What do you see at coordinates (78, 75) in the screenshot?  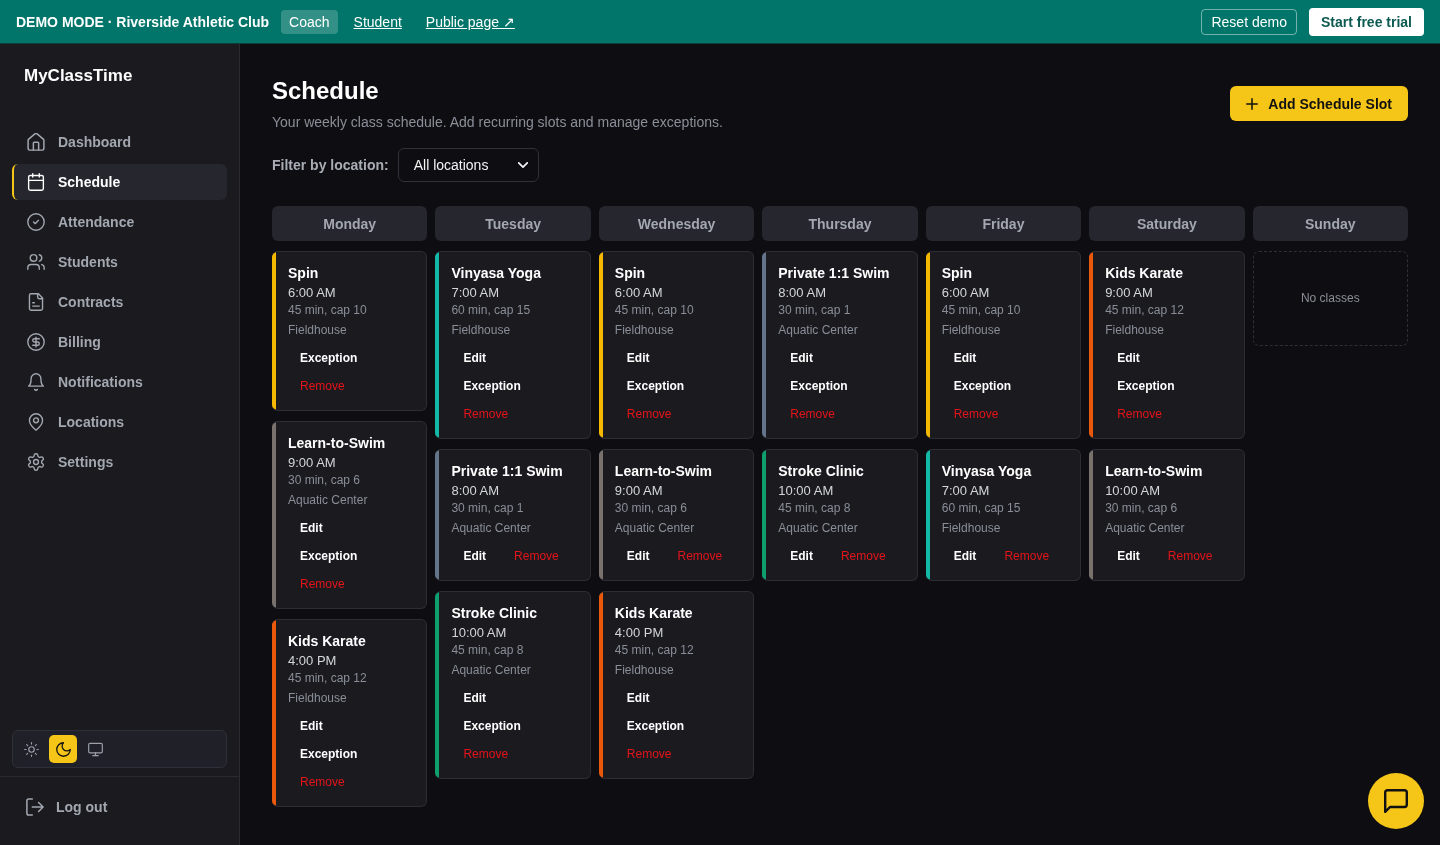 I see `brand-logo: MyClassTime` at bounding box center [78, 75].